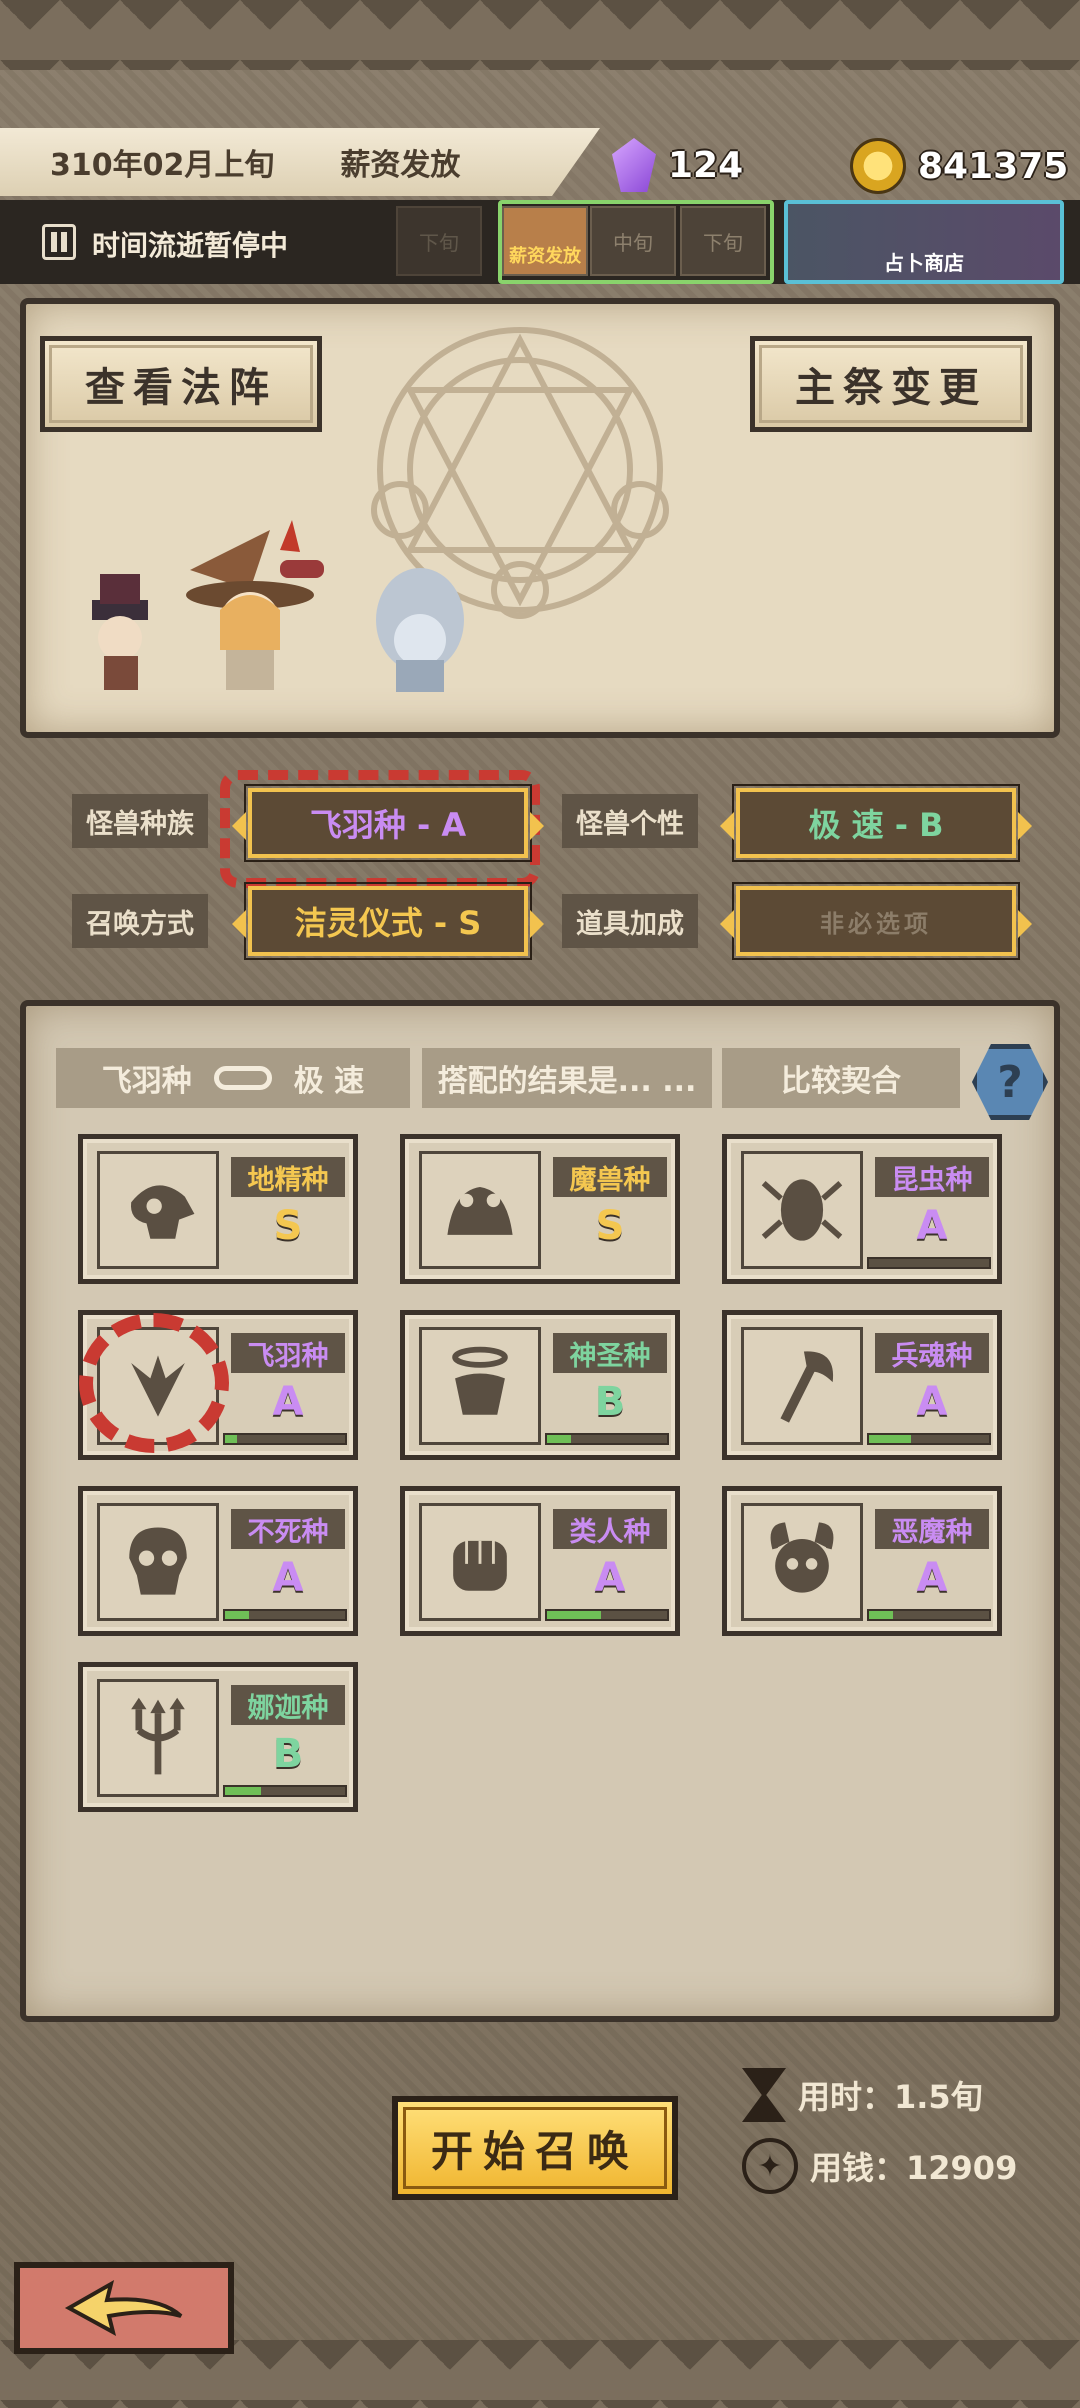 The image size is (1080, 2408). I want to click on gold-count: 841375, so click(993, 166).